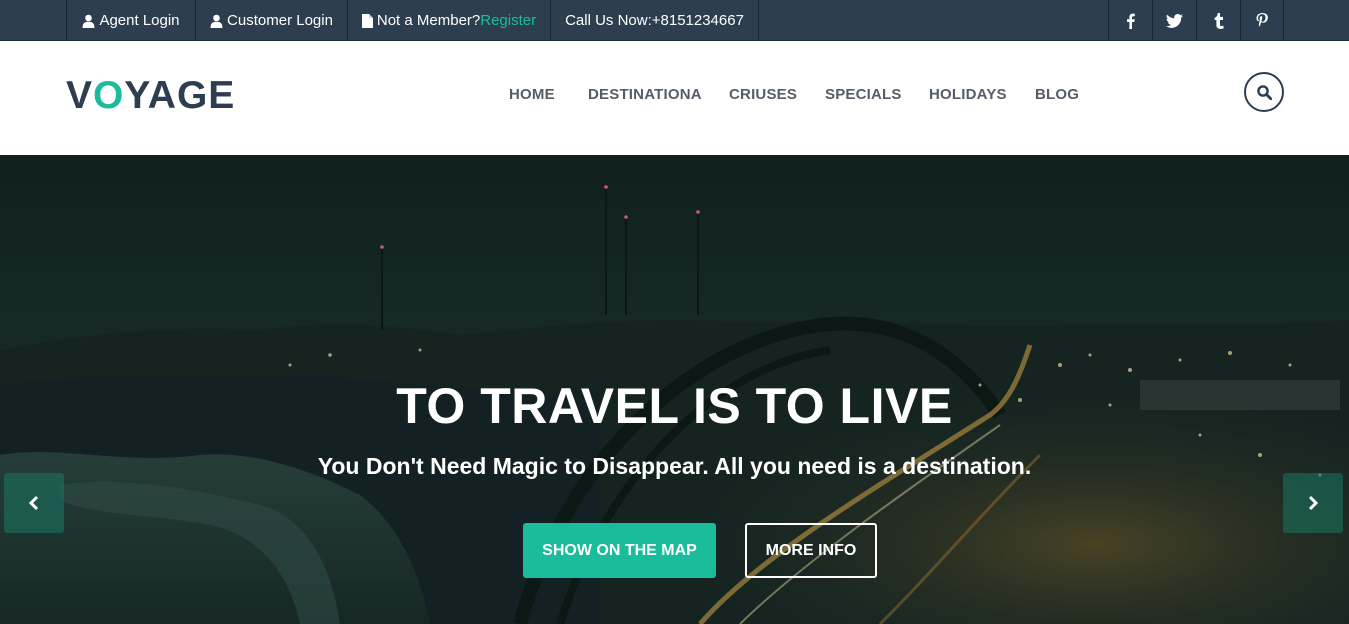 Image resolution: width=1349 pixels, height=624 pixels. I want to click on not-member-label: Not a Member?, so click(428, 20).